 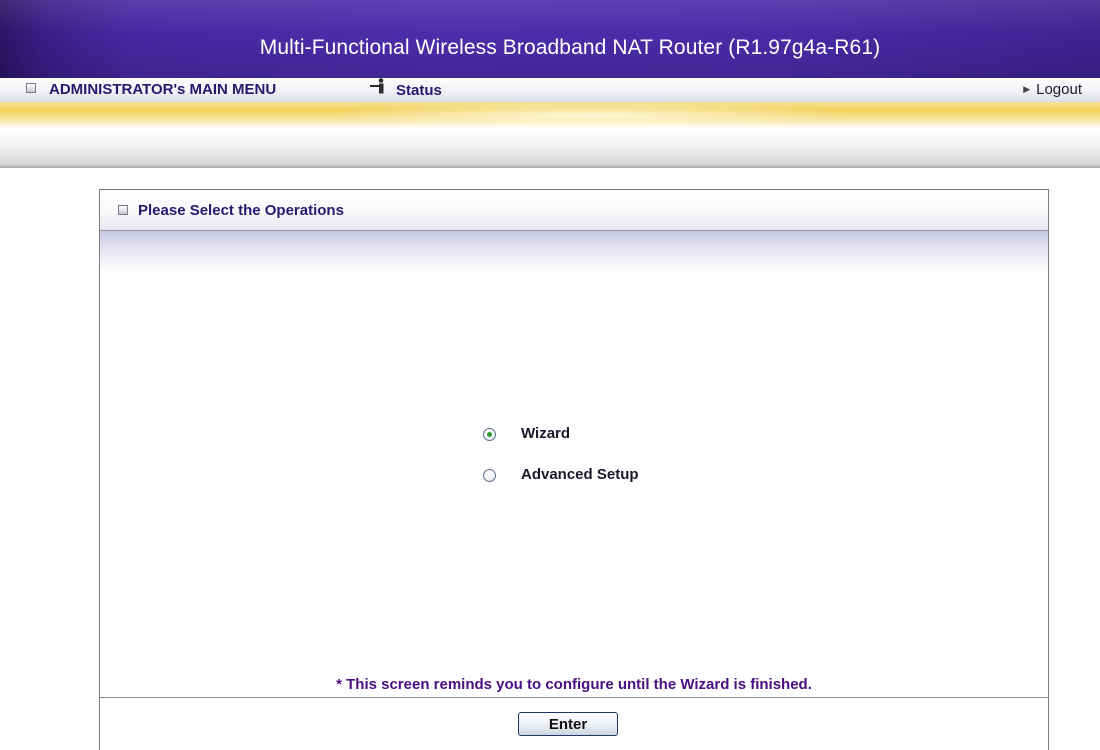 I want to click on menu-bar: ADMINISTRATOR's MAIN MENU Status ▶ Logout, so click(x=550, y=90).